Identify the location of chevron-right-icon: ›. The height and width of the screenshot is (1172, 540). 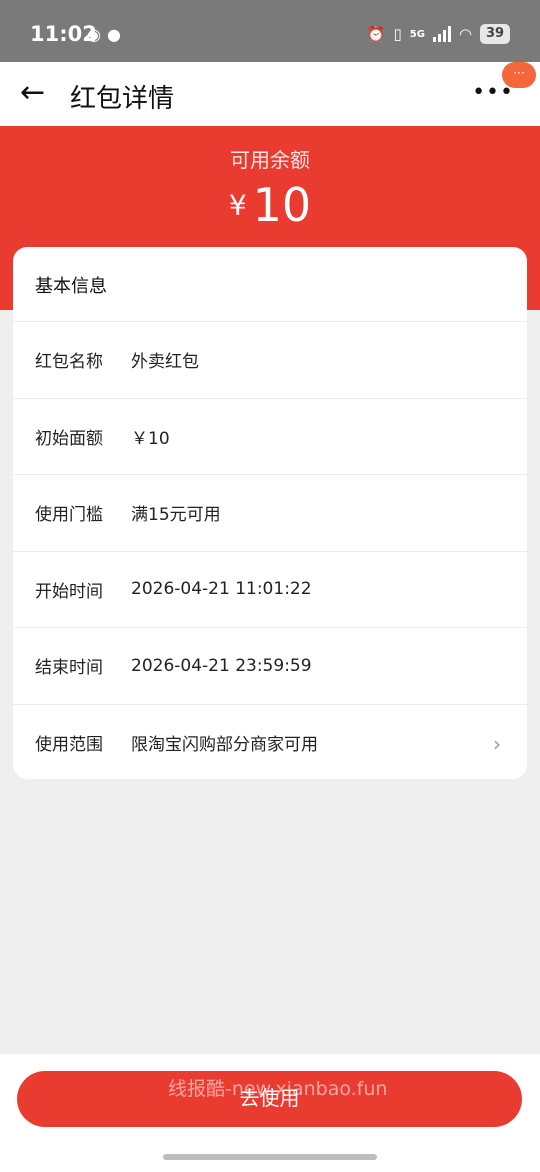
(497, 743).